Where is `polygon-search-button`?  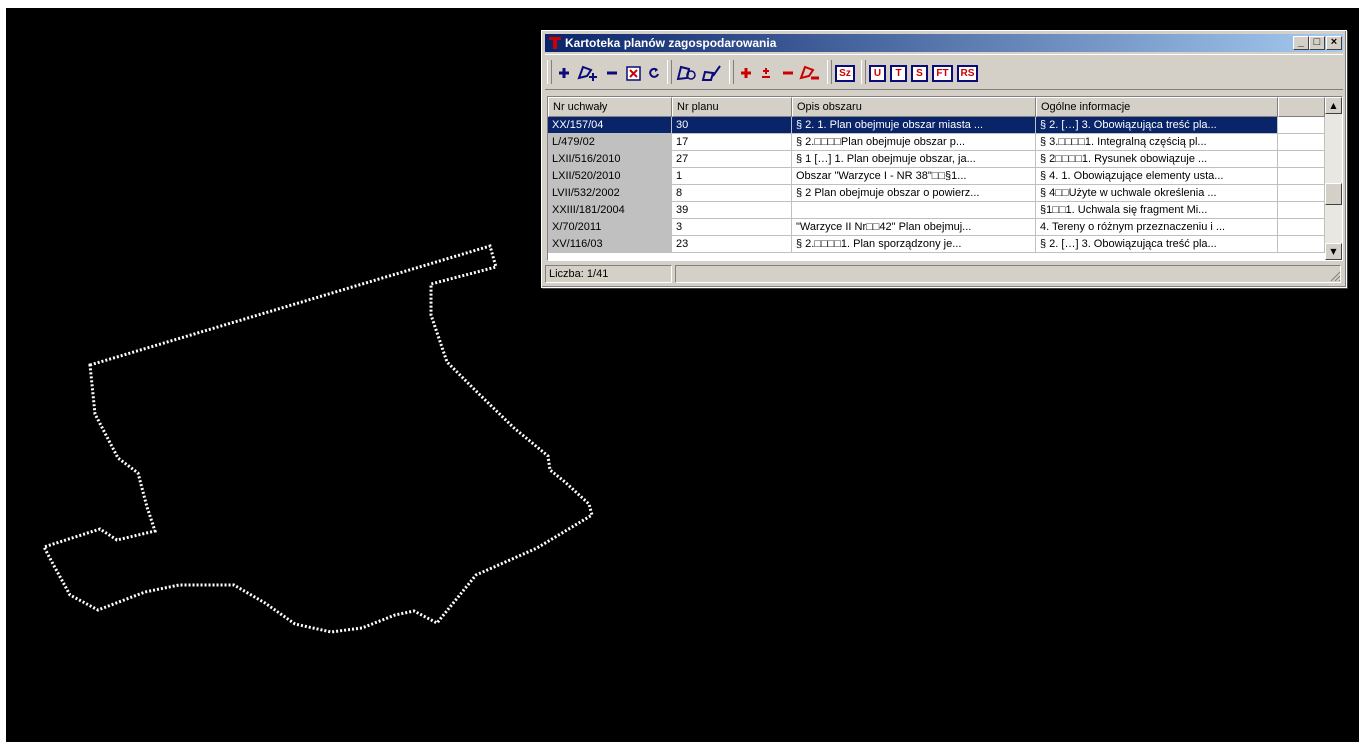
polygon-search-button is located at coordinates (687, 73).